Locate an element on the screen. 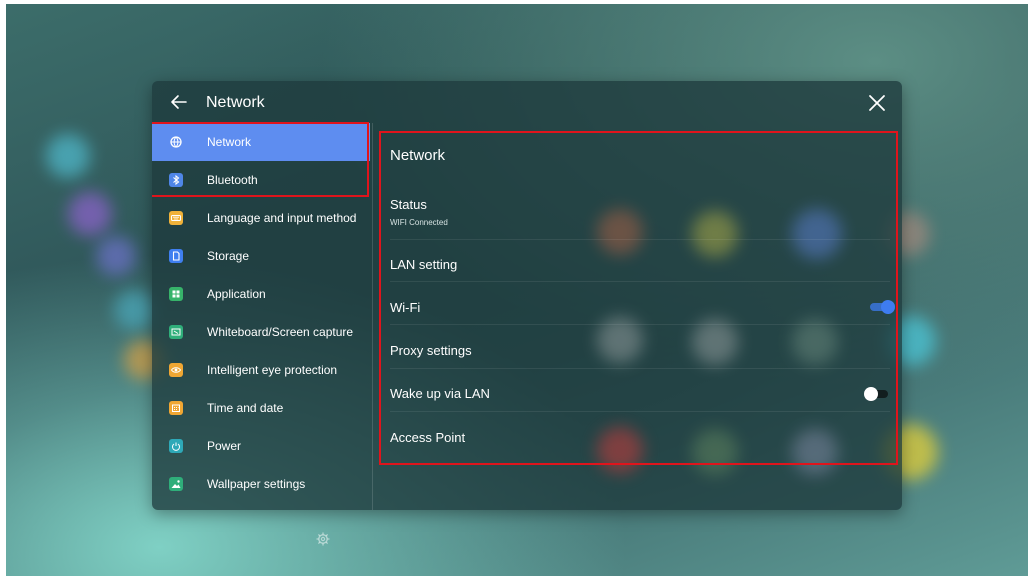 This screenshot has width=1034, height=580. window-header: Network is located at coordinates (527, 103).